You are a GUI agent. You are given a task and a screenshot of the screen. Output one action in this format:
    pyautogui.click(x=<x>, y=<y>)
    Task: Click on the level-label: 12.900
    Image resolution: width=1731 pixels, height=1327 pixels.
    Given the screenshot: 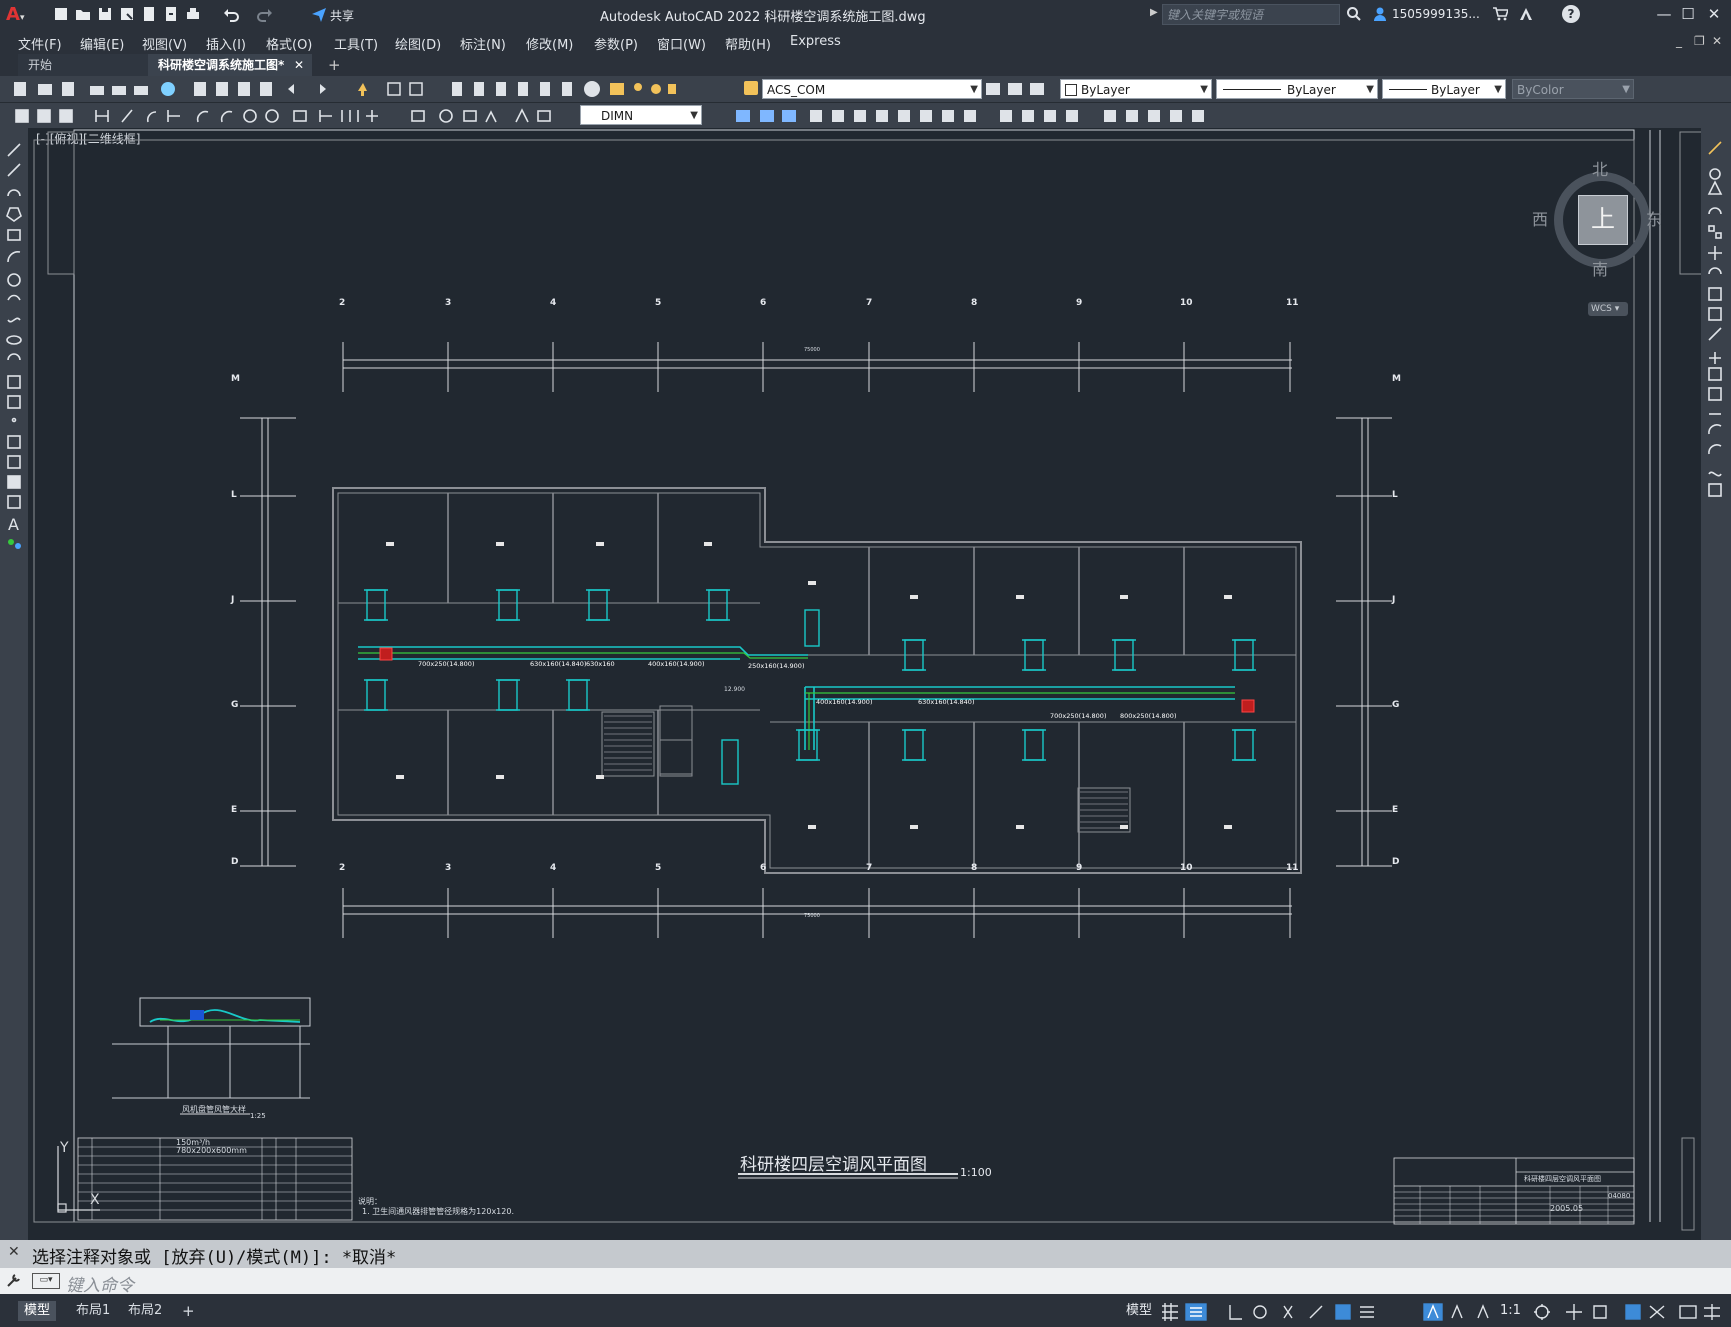 What is the action you would take?
    pyautogui.click(x=734, y=689)
    